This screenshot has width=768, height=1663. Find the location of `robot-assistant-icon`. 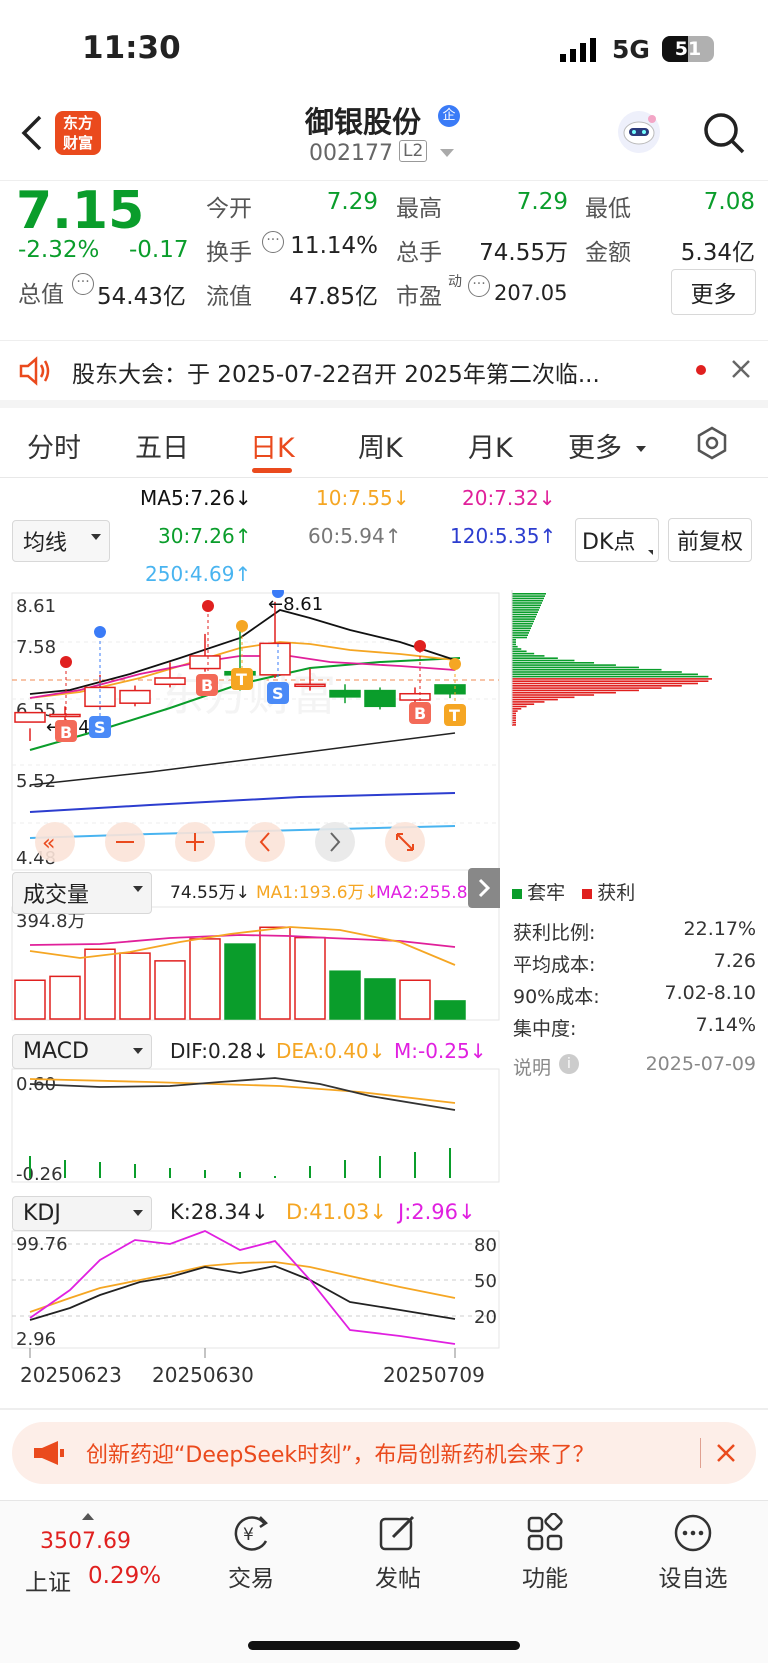

robot-assistant-icon is located at coordinates (639, 132).